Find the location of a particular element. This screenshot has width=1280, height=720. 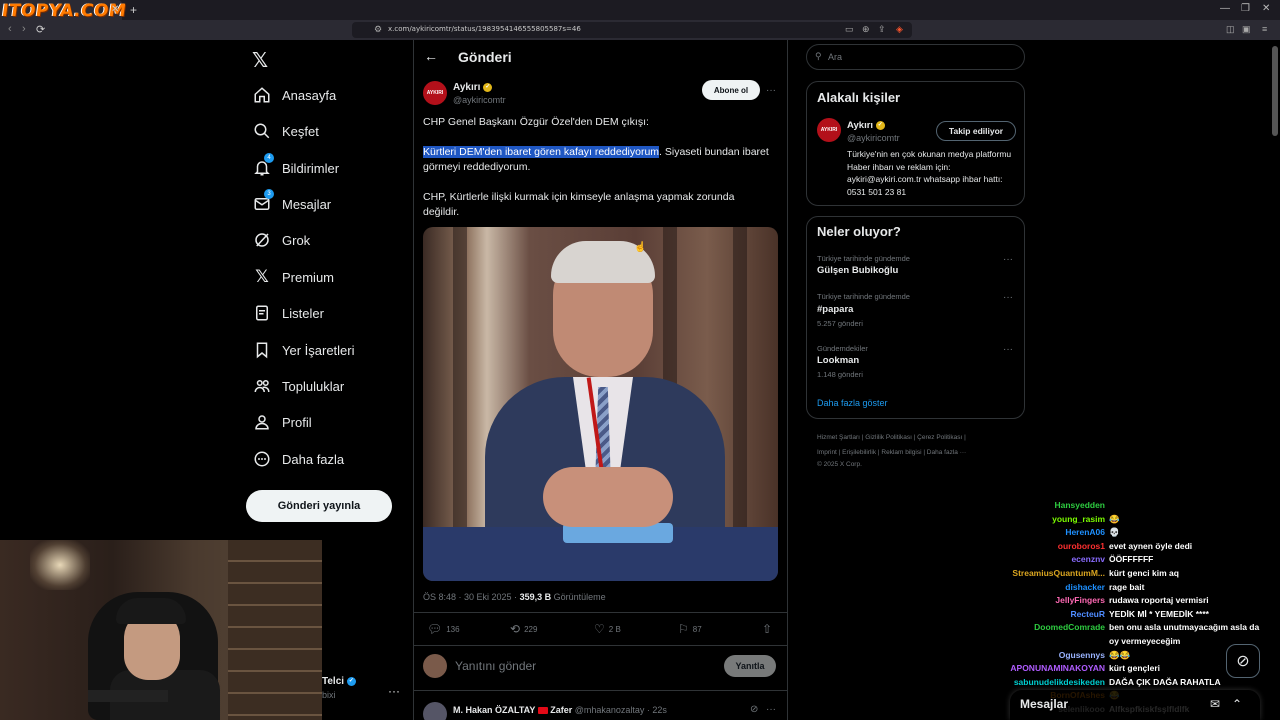

post-button: Gönderi yayınla is located at coordinates (319, 506).